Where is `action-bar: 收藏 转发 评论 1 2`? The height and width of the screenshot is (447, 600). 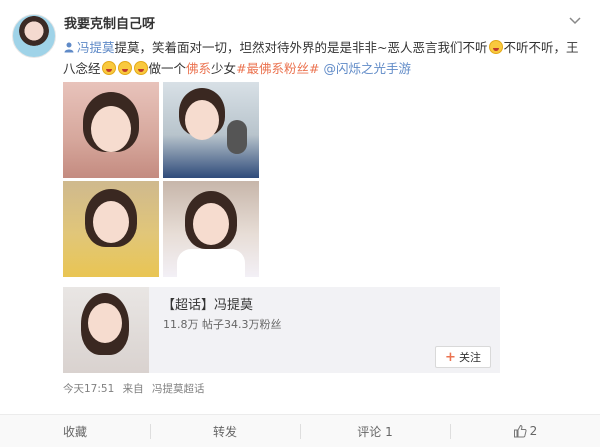 action-bar: 收藏 转发 评论 1 2 is located at coordinates (300, 430).